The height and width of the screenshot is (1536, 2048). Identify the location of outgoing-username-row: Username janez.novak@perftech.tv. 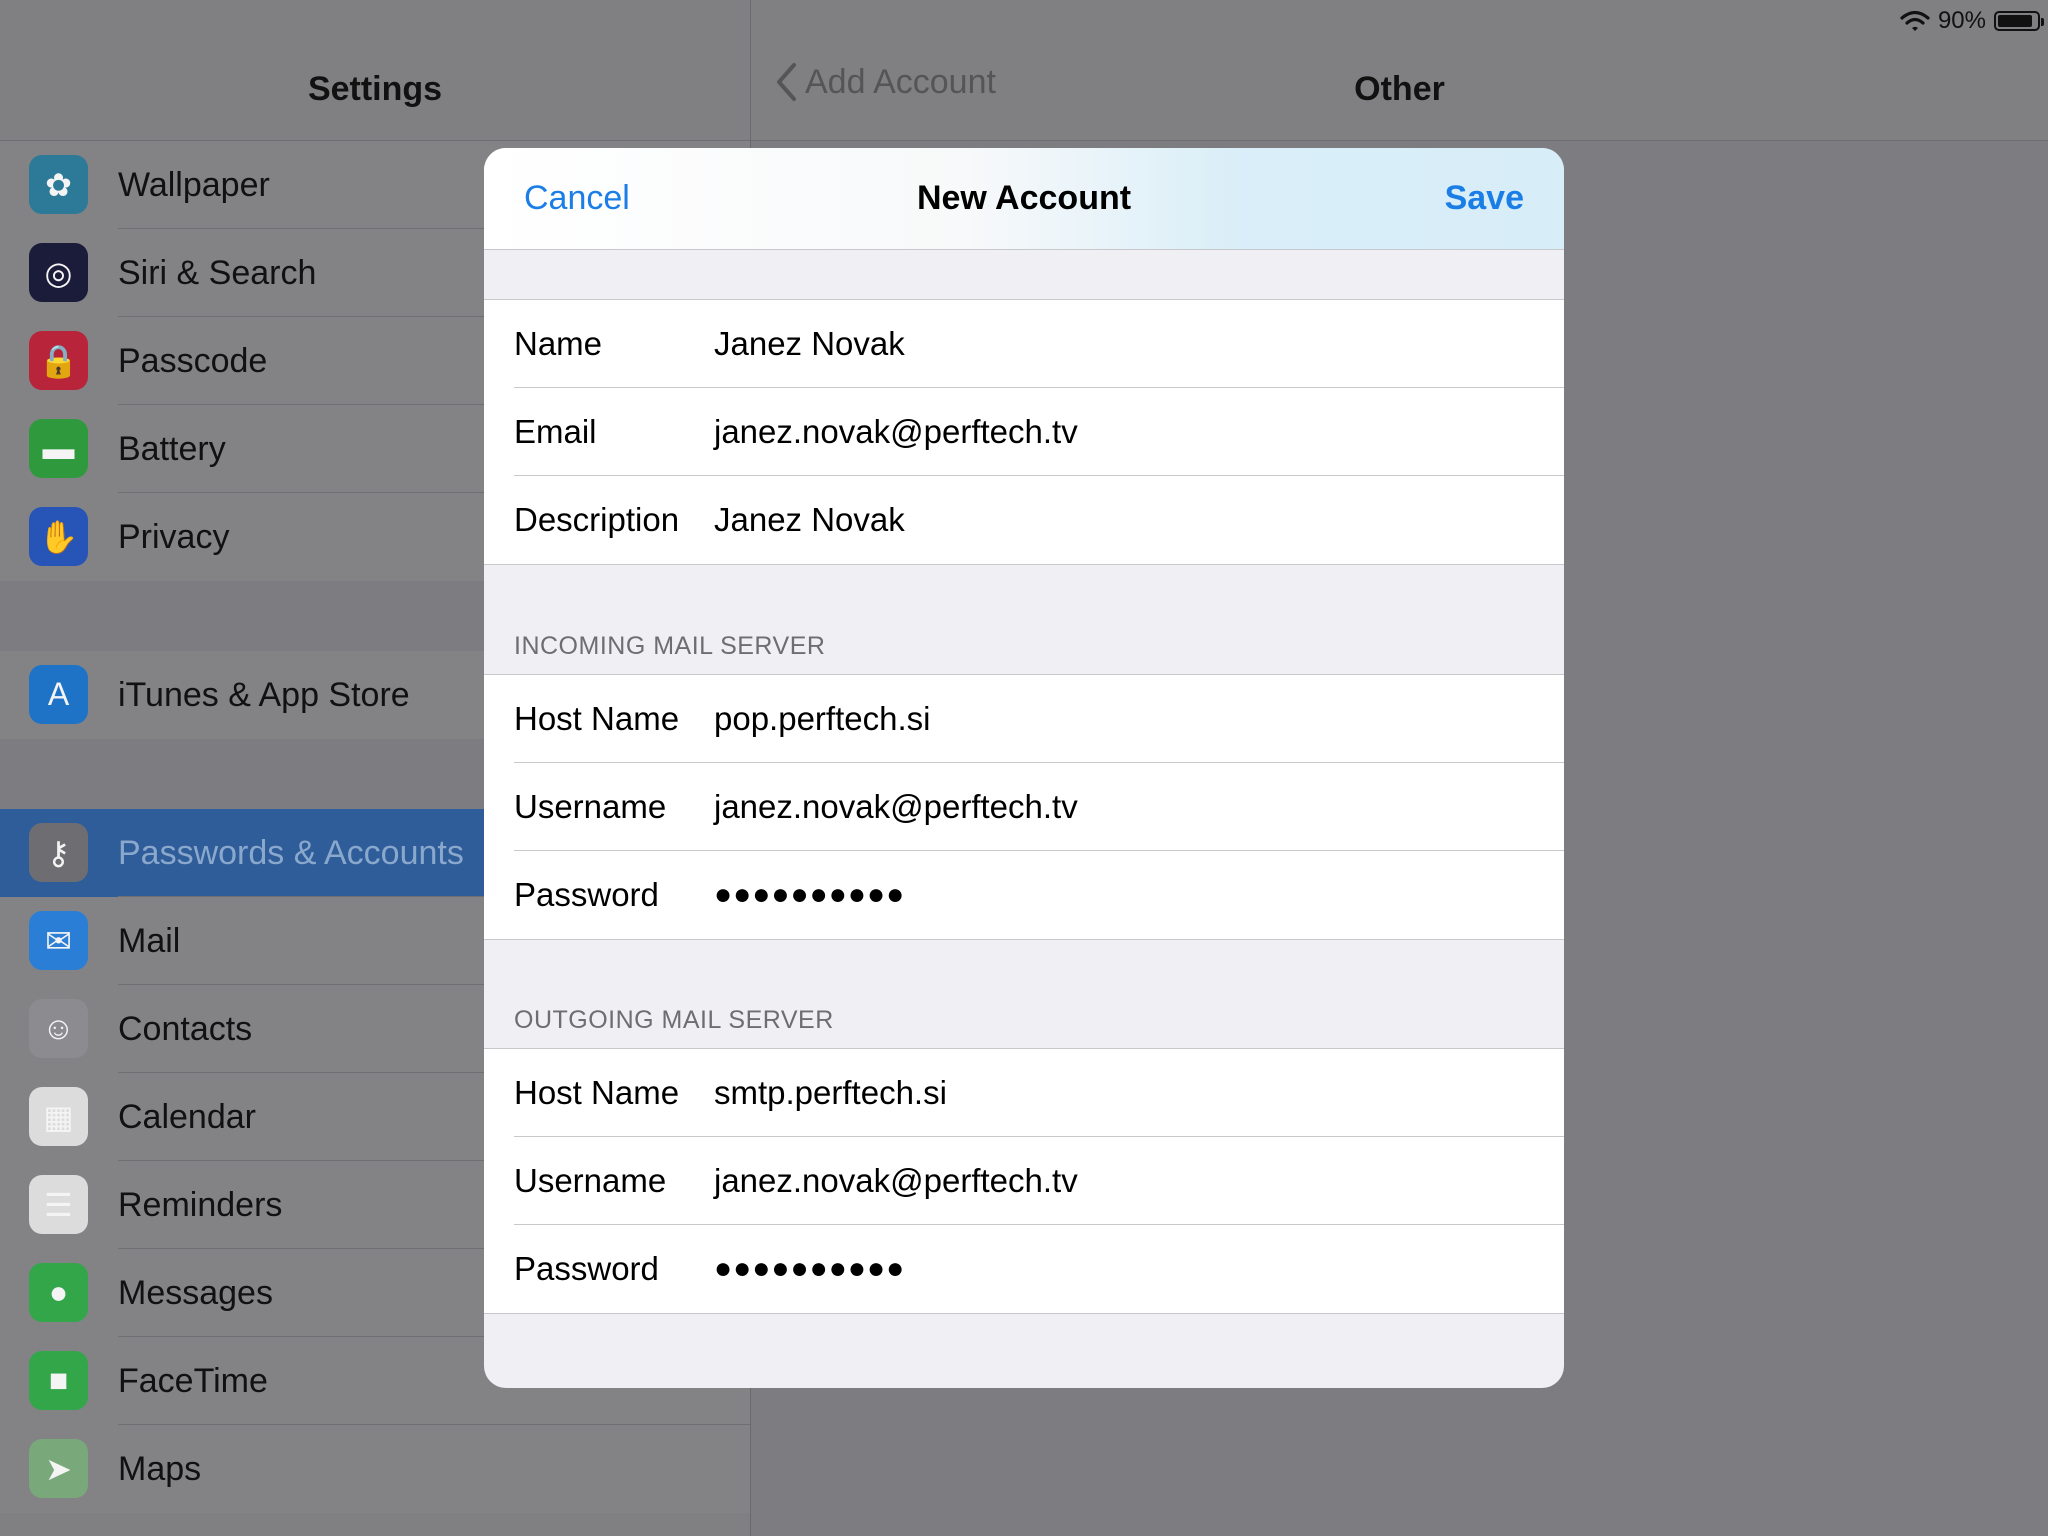
(1024, 1181).